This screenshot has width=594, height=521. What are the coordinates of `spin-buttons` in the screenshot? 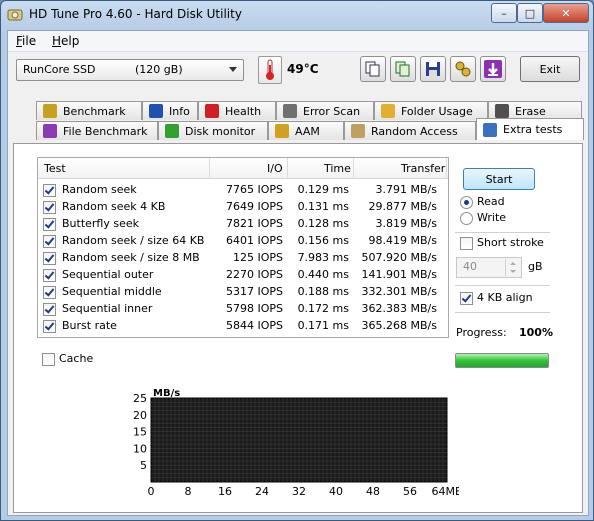 It's located at (512, 267).